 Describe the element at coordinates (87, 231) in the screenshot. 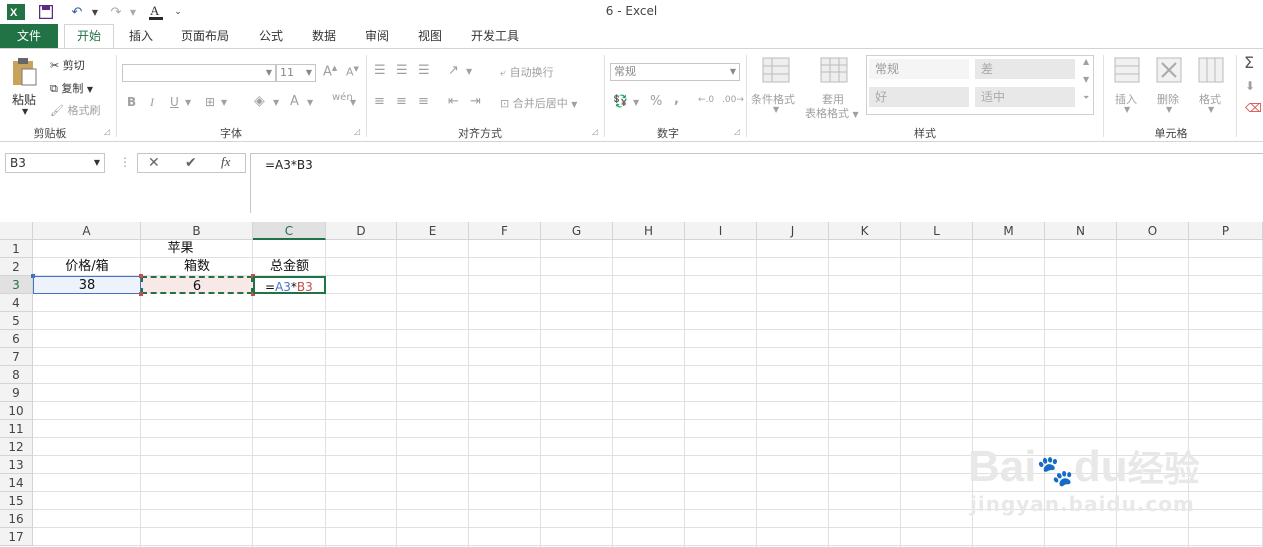

I see `column-header-A: A` at that location.